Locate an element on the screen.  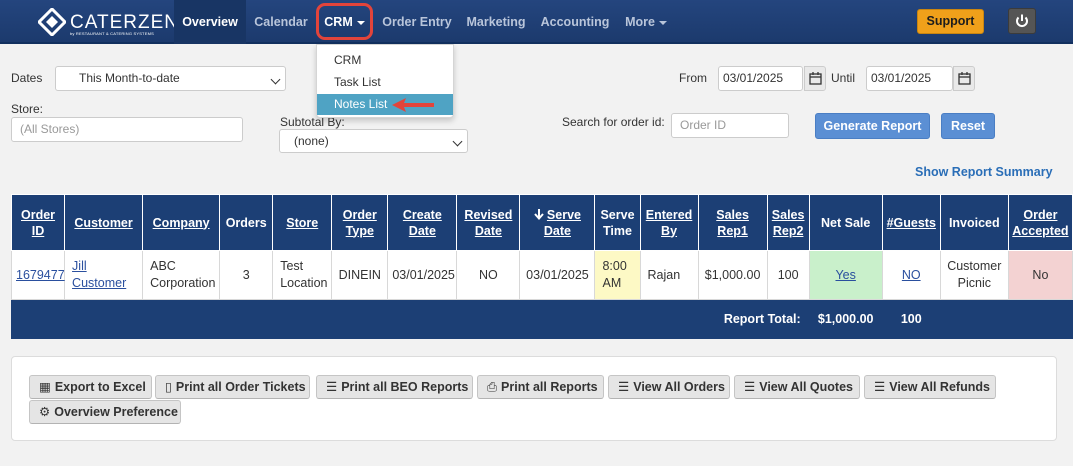
col-company: Company is located at coordinates (181, 222).